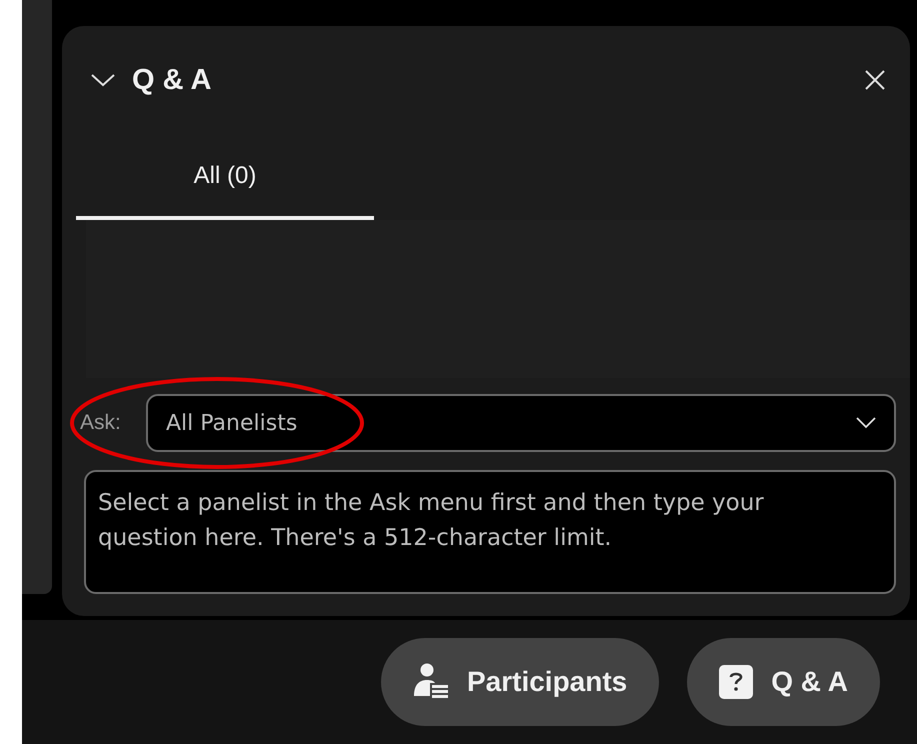 The image size is (917, 744). Describe the element at coordinates (490, 532) in the screenshot. I see `question-field: Select a panelist in the Ask menu first and then type your question here. There's a 512-character limit.` at that location.